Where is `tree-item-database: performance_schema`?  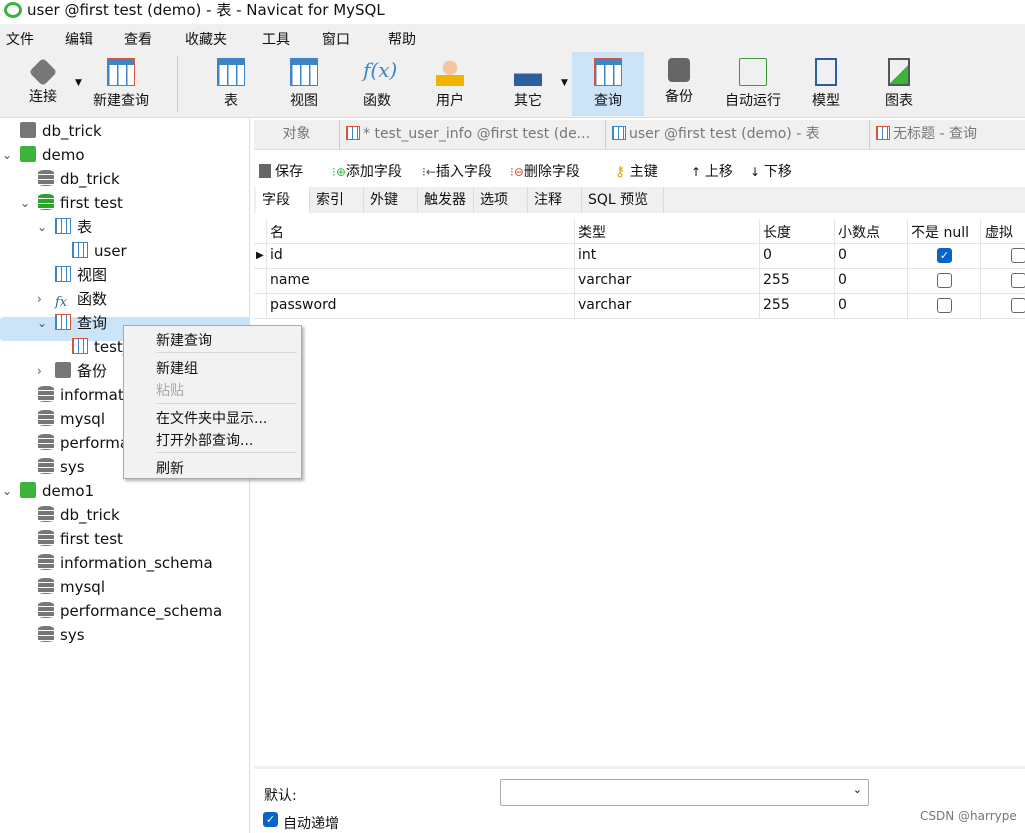
tree-item-database: performance_schema is located at coordinates (130, 611).